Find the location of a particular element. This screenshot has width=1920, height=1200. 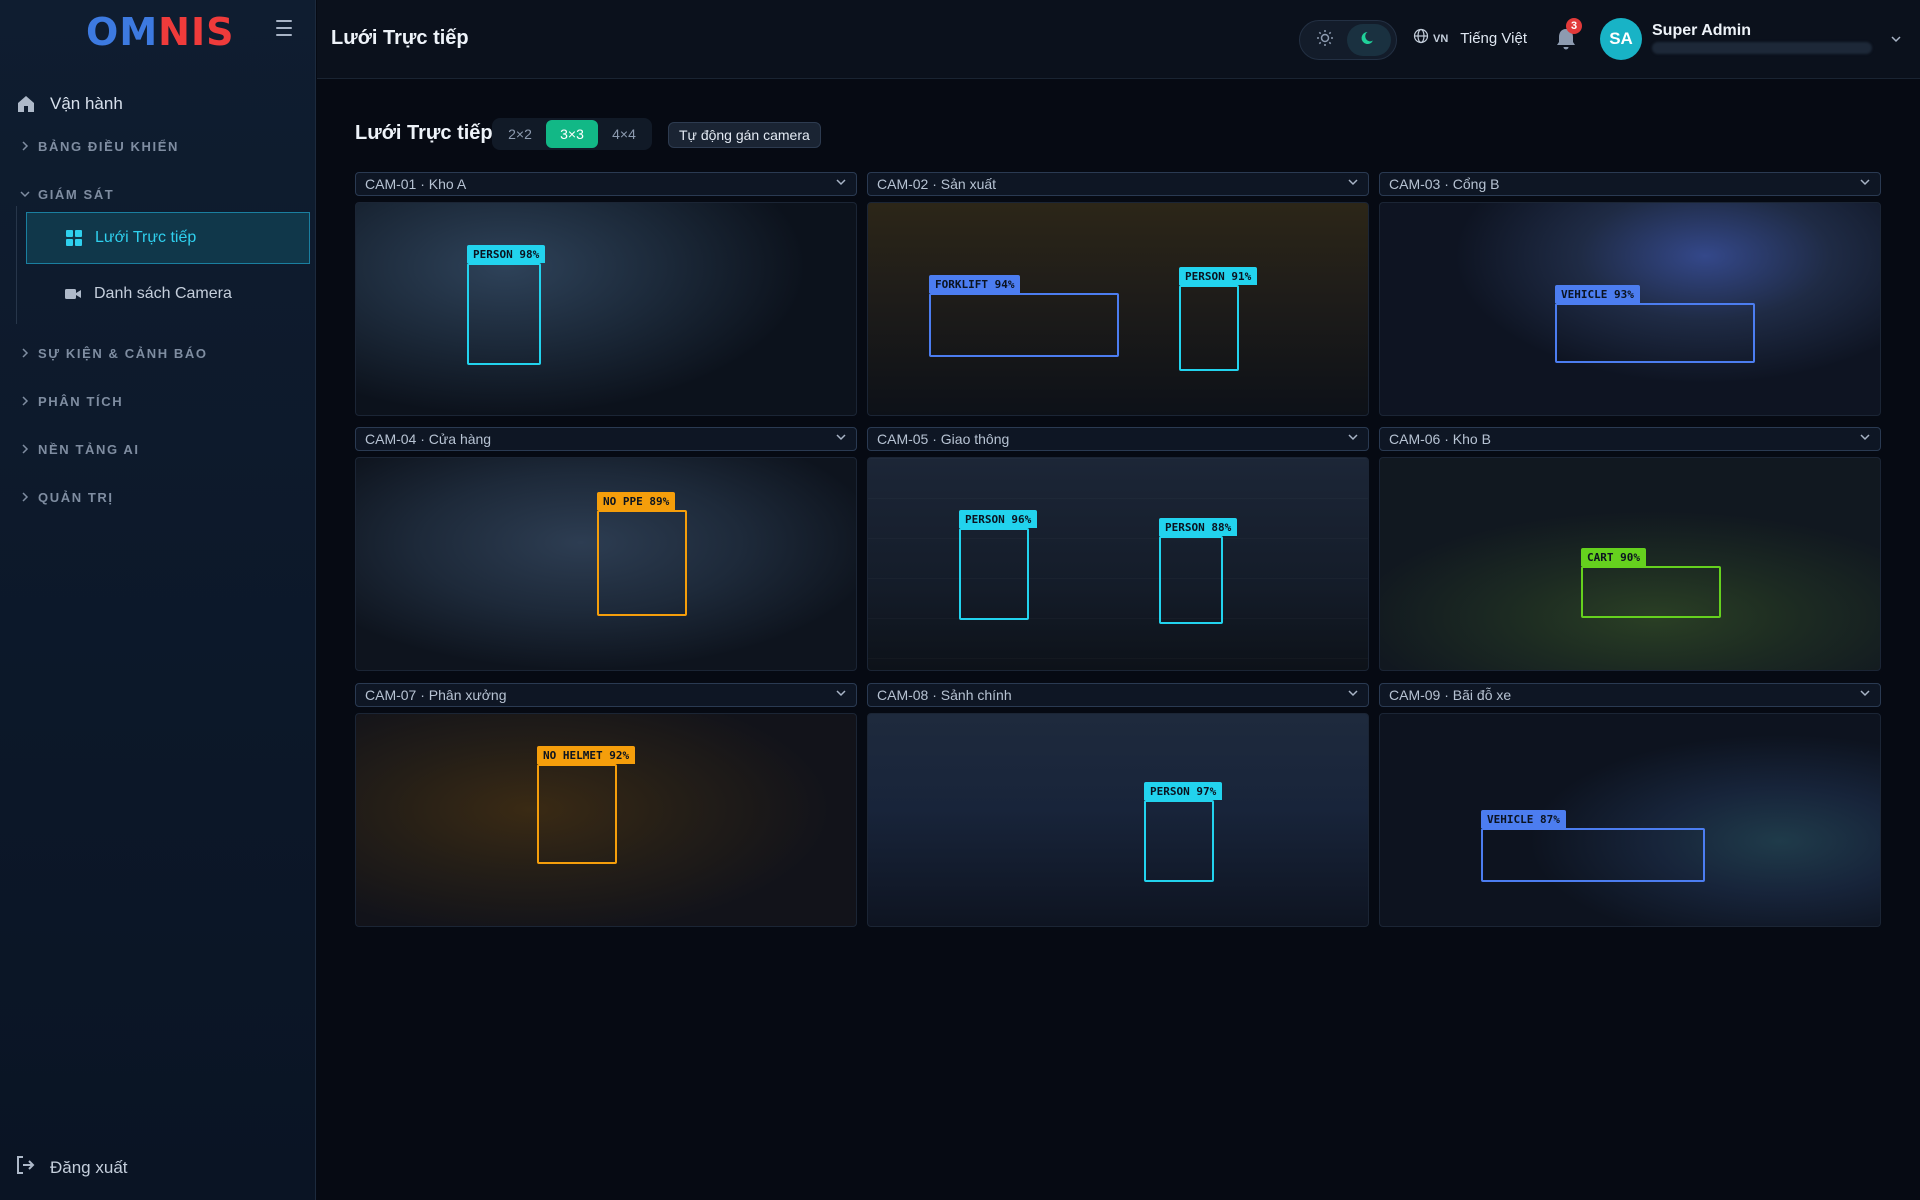

logo-letter-n: N is located at coordinates (174, 32).